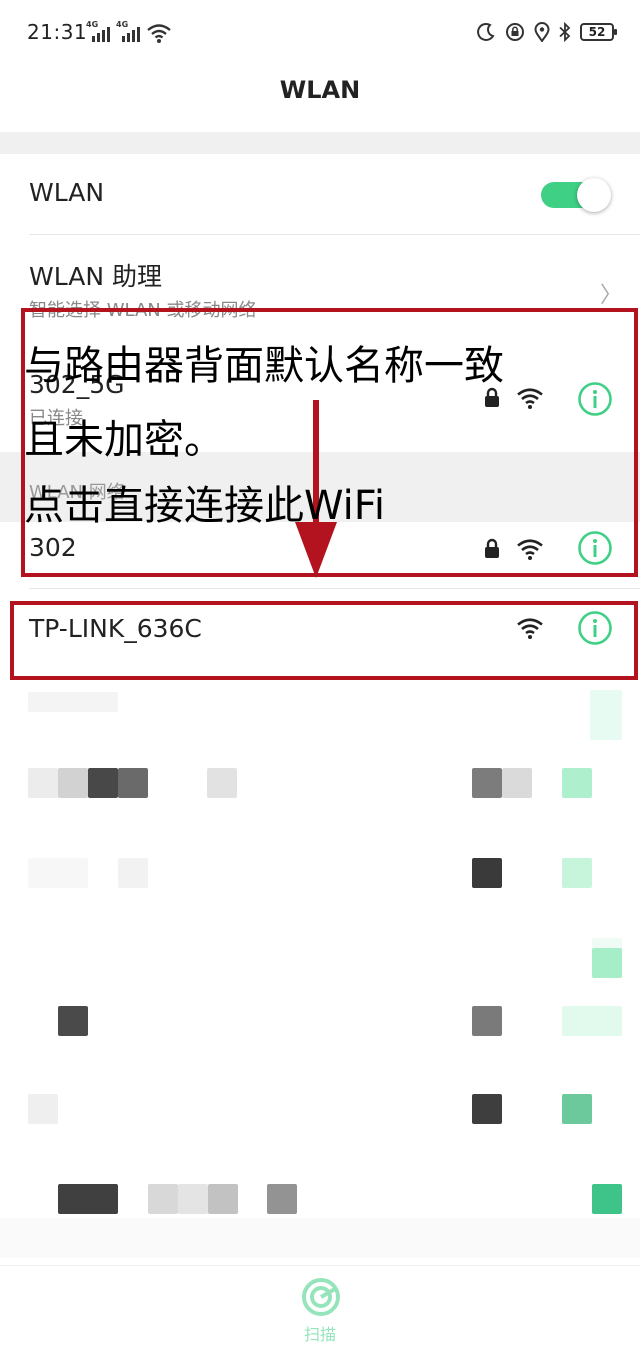 This screenshot has height=1353, width=640. I want to click on wifi-status-icon, so click(159, 33).